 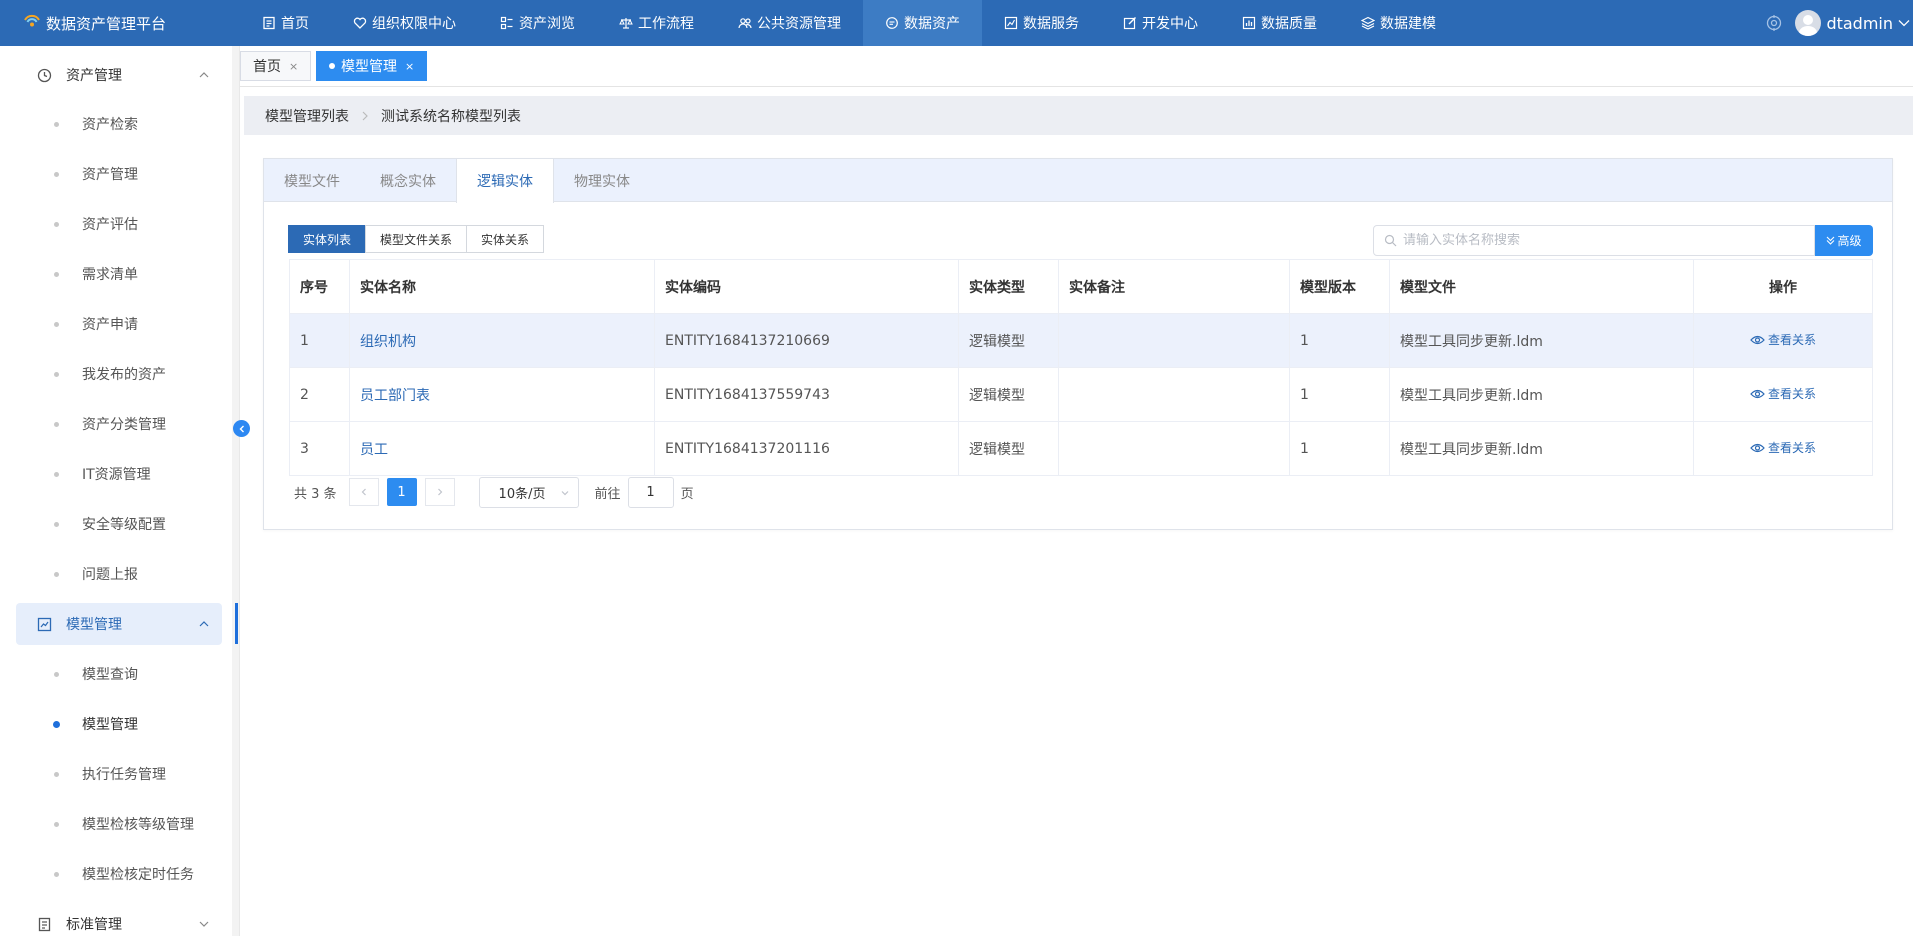 What do you see at coordinates (789, 23) in the screenshot?
I see `nav-public-resource: 公共资源管理` at bounding box center [789, 23].